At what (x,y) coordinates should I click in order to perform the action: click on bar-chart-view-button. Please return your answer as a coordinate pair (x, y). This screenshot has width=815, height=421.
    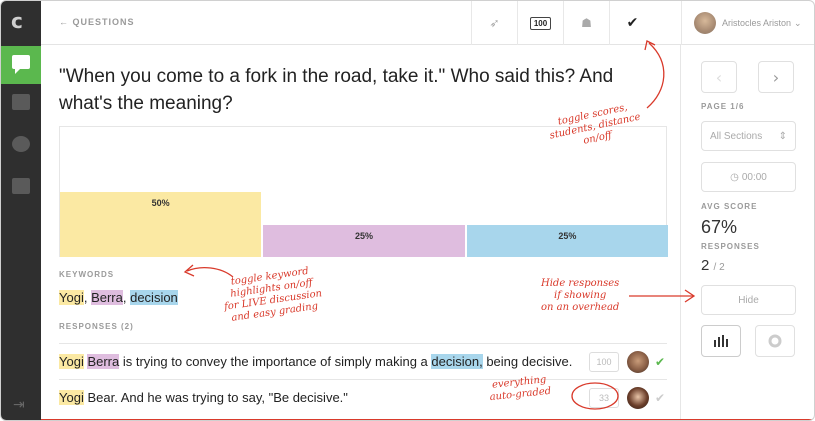
    Looking at the image, I should click on (721, 341).